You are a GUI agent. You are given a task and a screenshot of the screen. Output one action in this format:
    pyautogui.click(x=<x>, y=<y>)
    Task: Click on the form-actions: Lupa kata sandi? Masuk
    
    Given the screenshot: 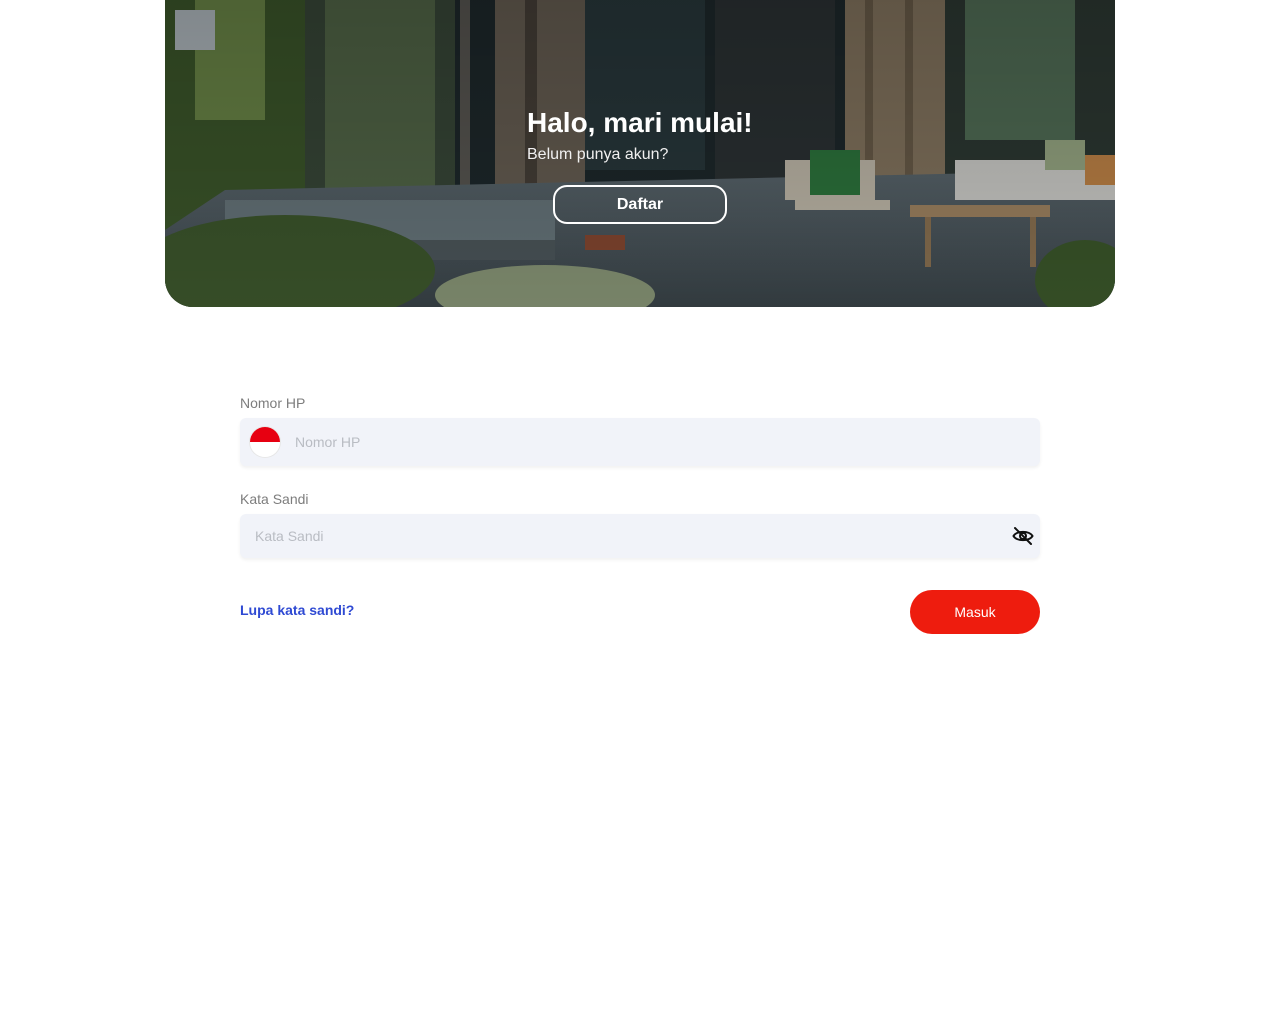 What is the action you would take?
    pyautogui.click(x=640, y=612)
    